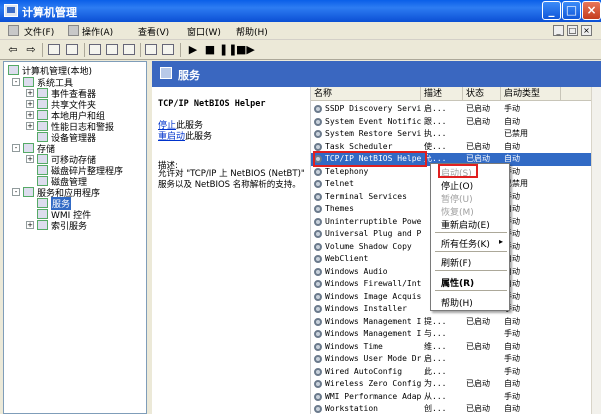 This screenshot has width=601, height=414. What do you see at coordinates (475, 302) in the screenshot?
I see `context-menu-item: 帮助(H)` at bounding box center [475, 302].